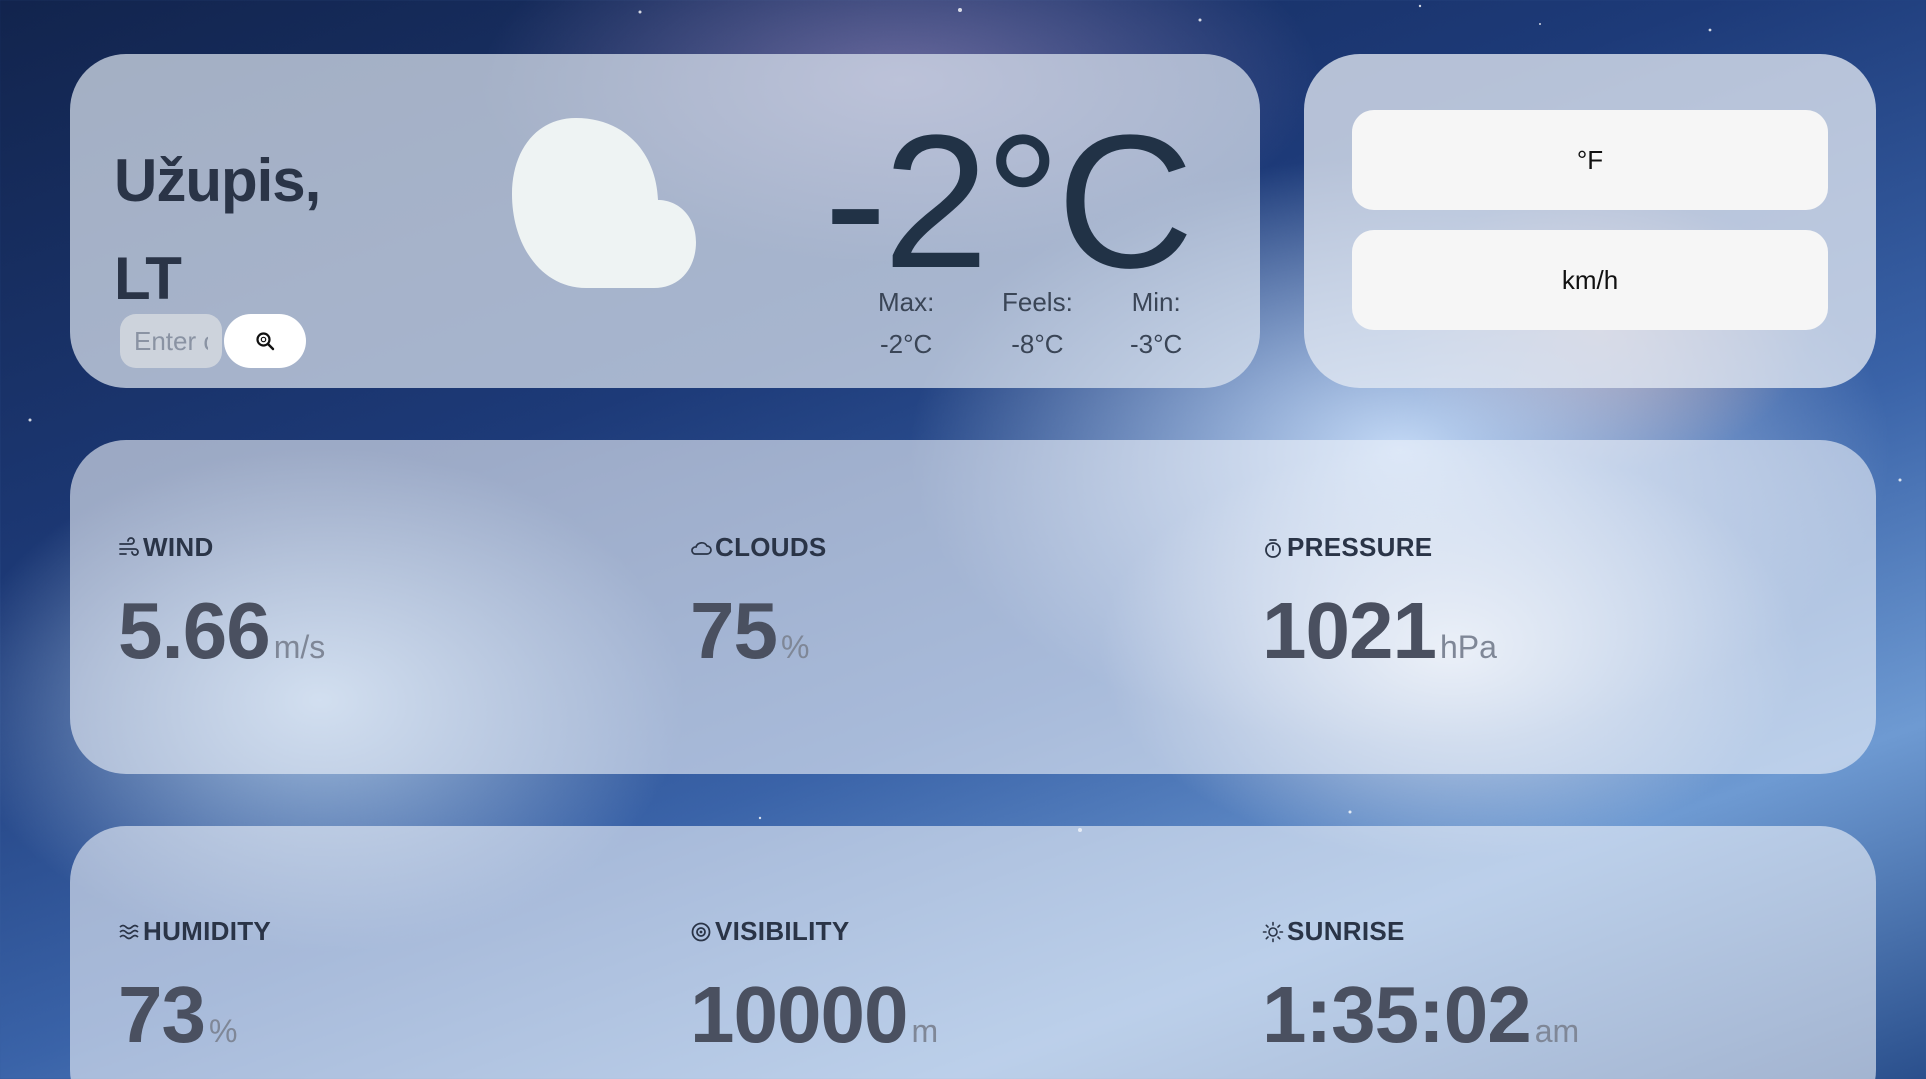  What do you see at coordinates (1360, 547) in the screenshot?
I see `stat-pressure-label: PRESSURE` at bounding box center [1360, 547].